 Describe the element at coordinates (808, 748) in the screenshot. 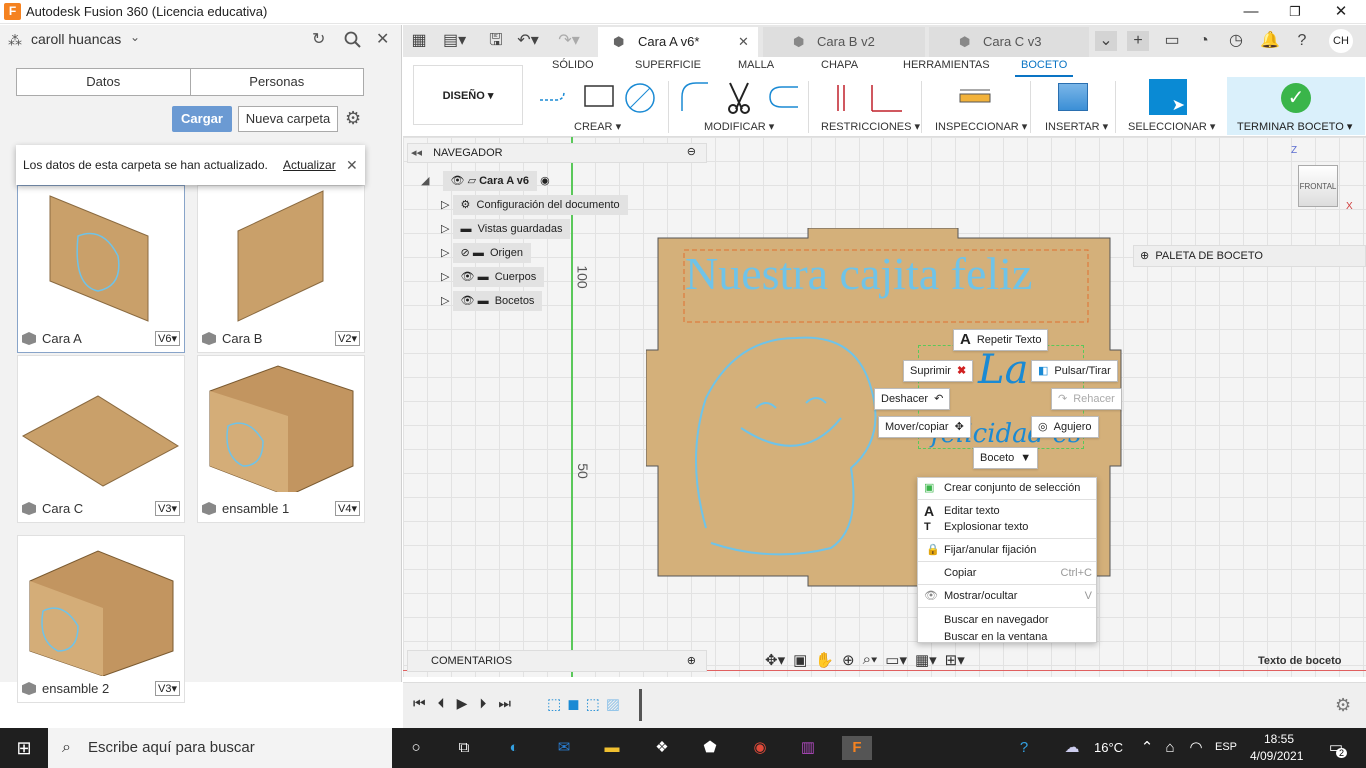

I see `winrar-icon: ▥` at that location.